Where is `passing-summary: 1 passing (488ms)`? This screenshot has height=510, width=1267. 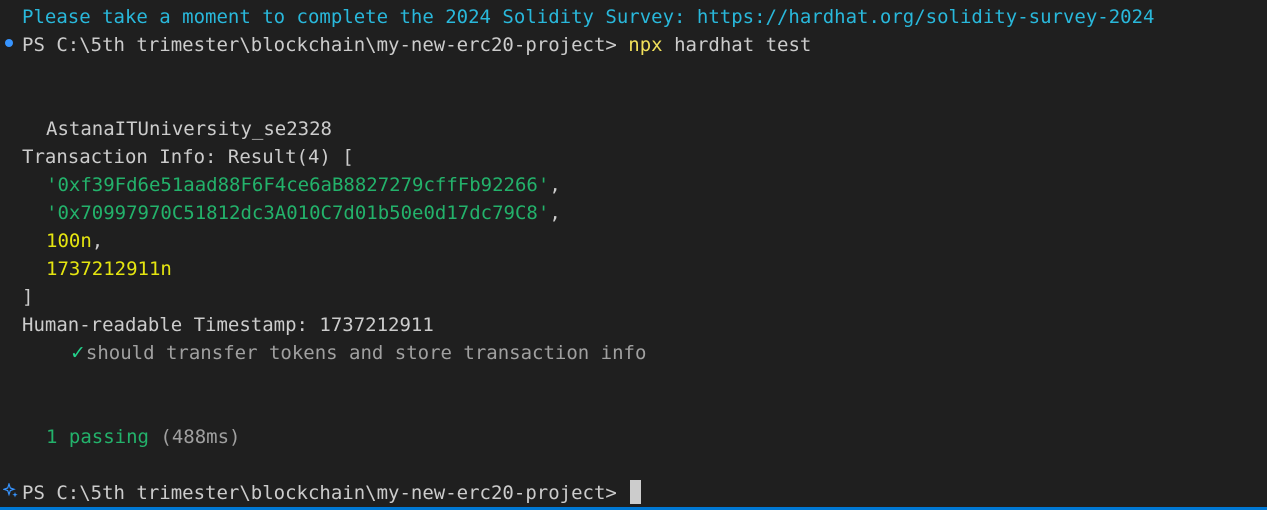 passing-summary: 1 passing (488ms) is located at coordinates (143, 437).